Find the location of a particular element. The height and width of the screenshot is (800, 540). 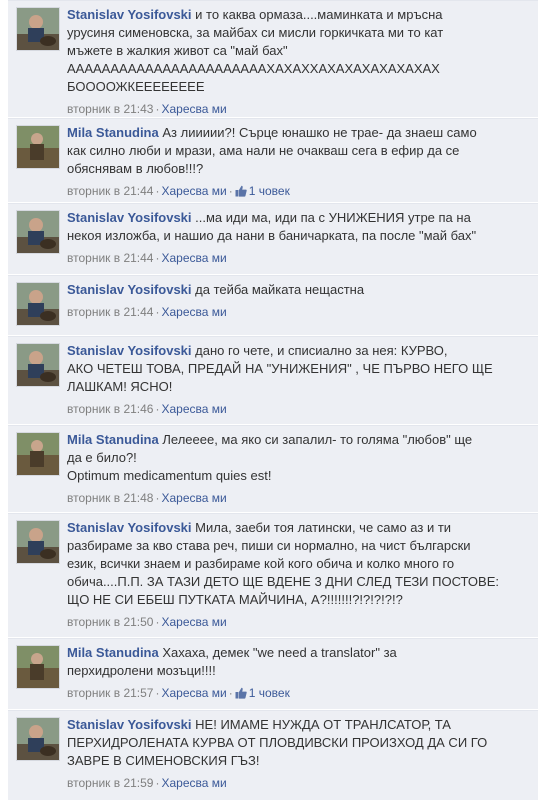

comment-text: и то каква ормаза....маминката и мръсна is located at coordinates (319, 14).